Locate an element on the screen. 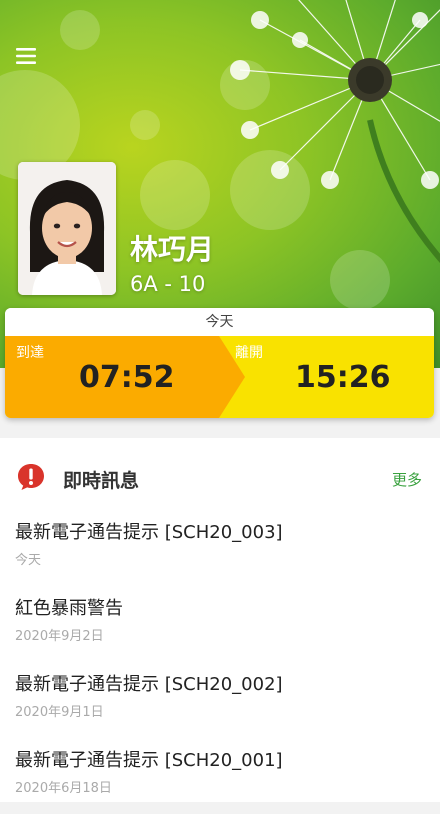 The height and width of the screenshot is (814, 440). news-item-title: 紅色暴雨警告 is located at coordinates (69, 608).